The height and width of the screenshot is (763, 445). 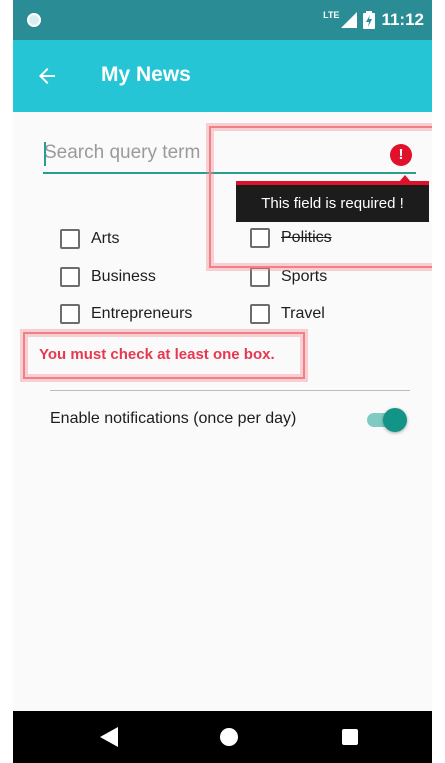 I want to click on app-bar: My News, so click(x=222, y=76).